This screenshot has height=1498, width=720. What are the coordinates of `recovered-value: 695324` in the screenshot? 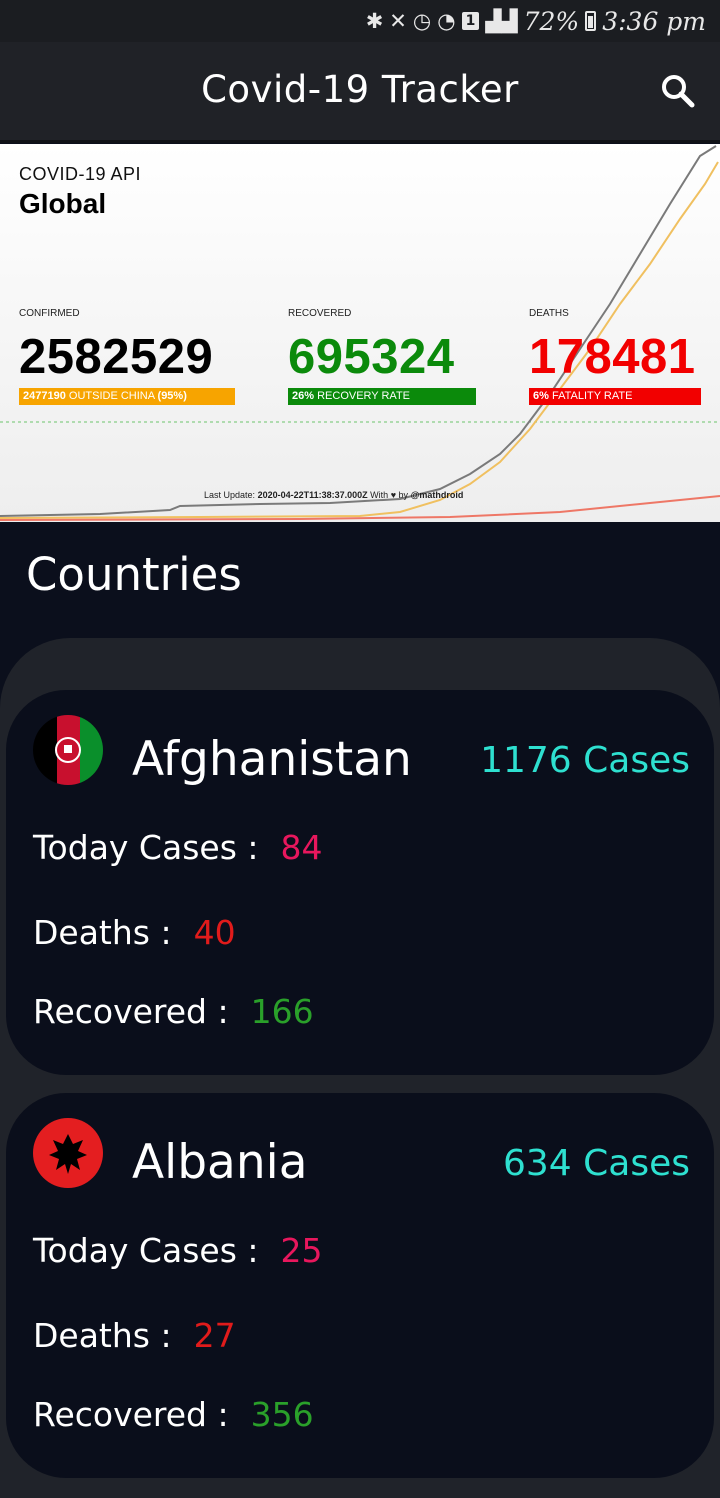 It's located at (371, 357).